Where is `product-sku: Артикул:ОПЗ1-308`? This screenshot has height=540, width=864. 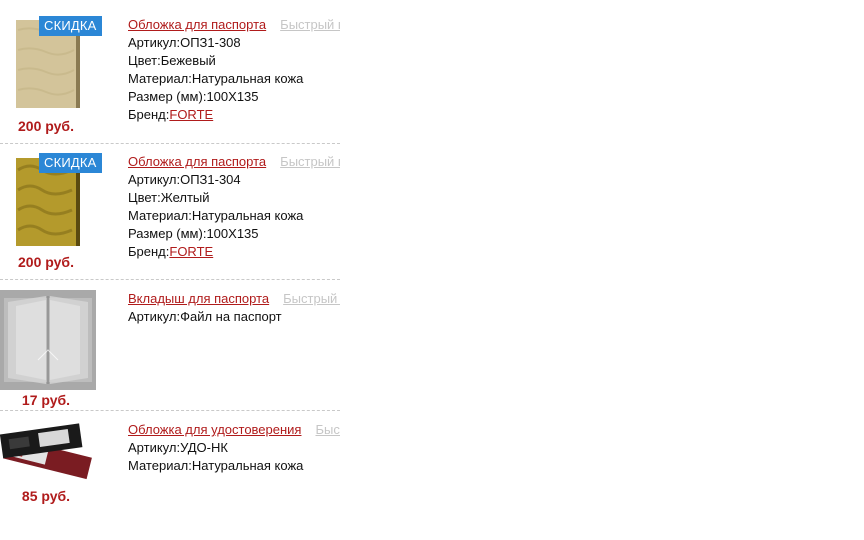
product-sku: Артикул:ОПЗ1-308 is located at coordinates (234, 43).